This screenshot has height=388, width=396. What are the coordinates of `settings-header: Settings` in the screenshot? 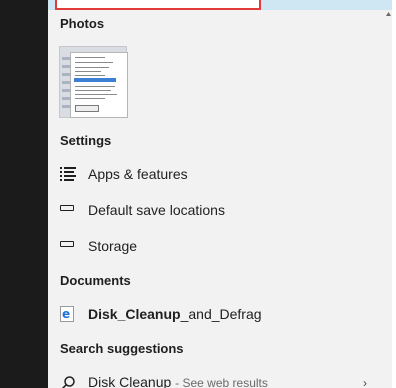 It's located at (86, 140).